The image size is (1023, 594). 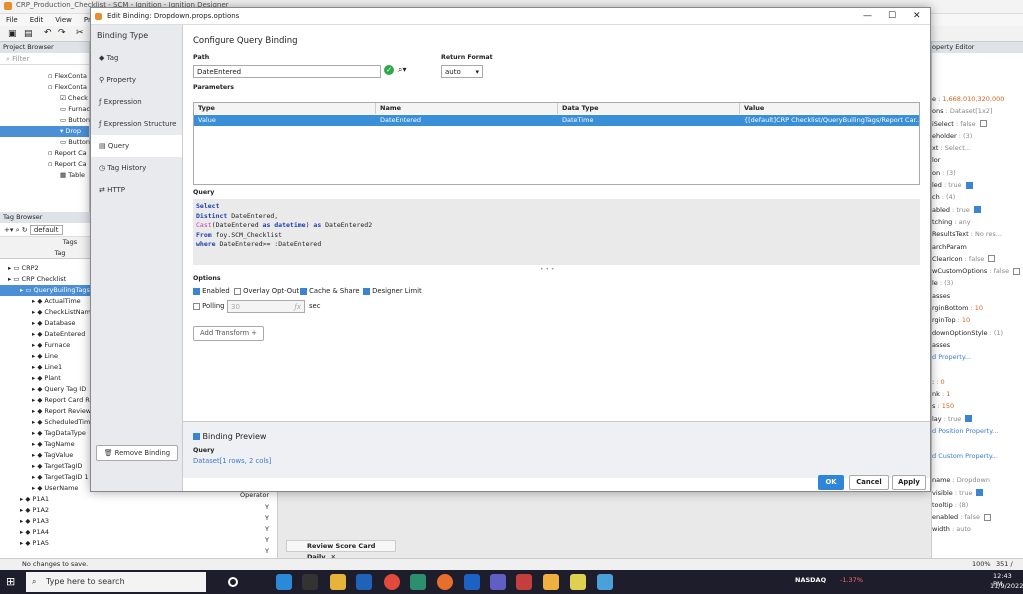 What do you see at coordinates (977, 333) in the screenshot?
I see `property-row: downOptionStyle : (1)` at bounding box center [977, 333].